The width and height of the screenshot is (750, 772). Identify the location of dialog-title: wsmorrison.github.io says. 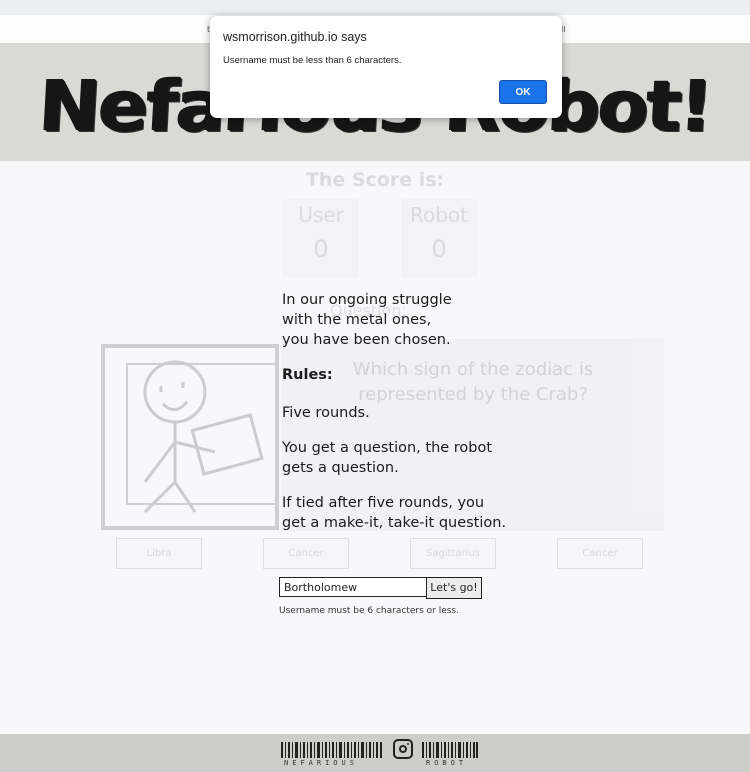
(295, 37).